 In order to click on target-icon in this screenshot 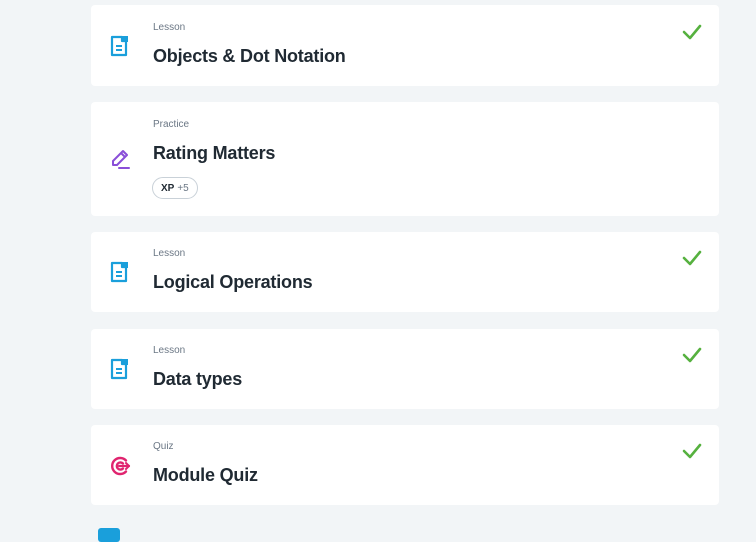, I will do `click(121, 466)`.